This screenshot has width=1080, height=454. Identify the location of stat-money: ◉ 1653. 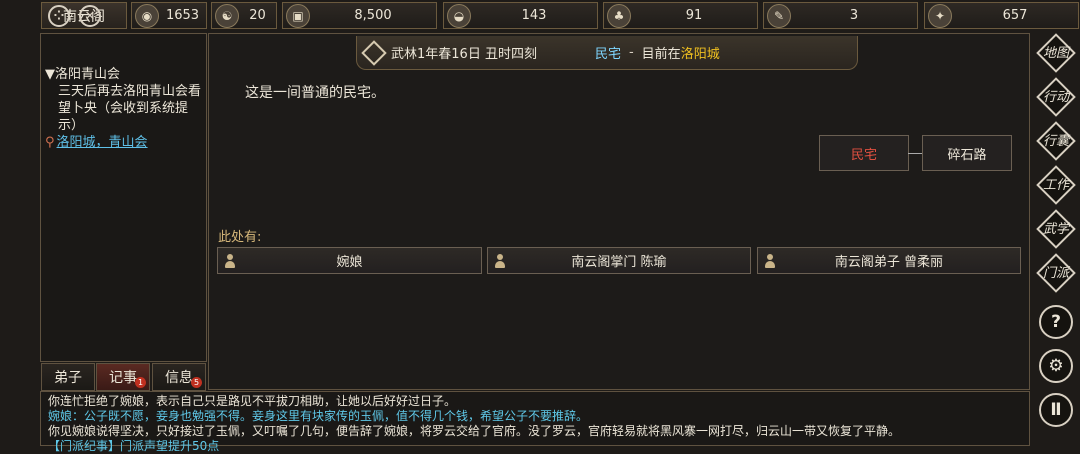
(169, 15).